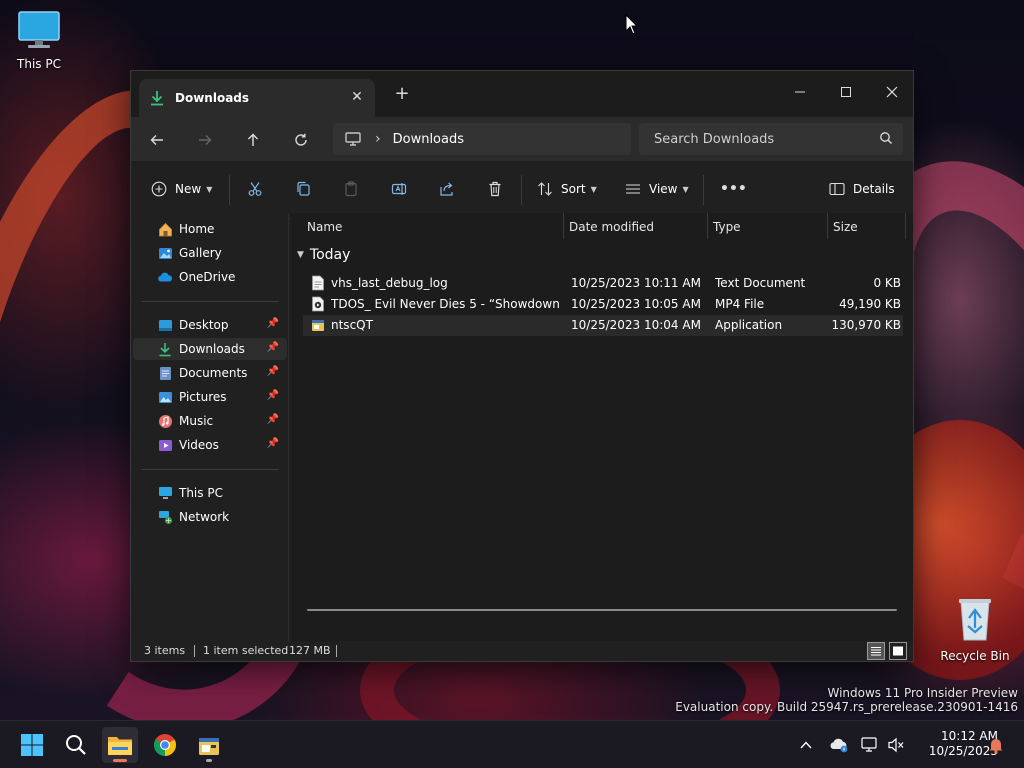  Describe the element at coordinates (210, 421) in the screenshot. I see `sidebar-item-music: Music 📌` at that location.